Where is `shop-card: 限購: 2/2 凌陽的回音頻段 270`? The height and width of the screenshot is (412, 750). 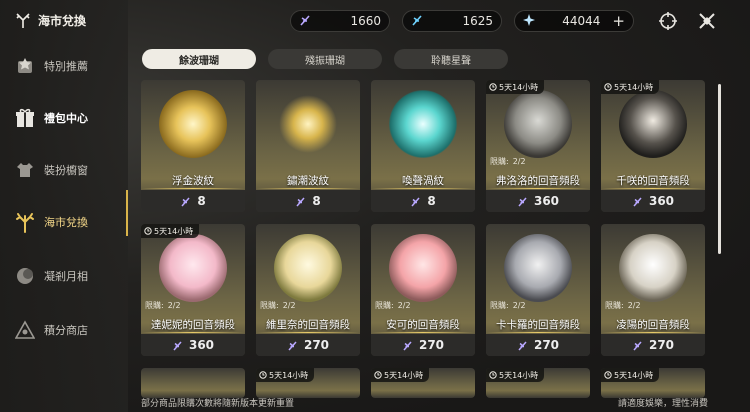
shop-card: 限購: 2/2 凌陽的回音頻段 270 is located at coordinates (653, 290).